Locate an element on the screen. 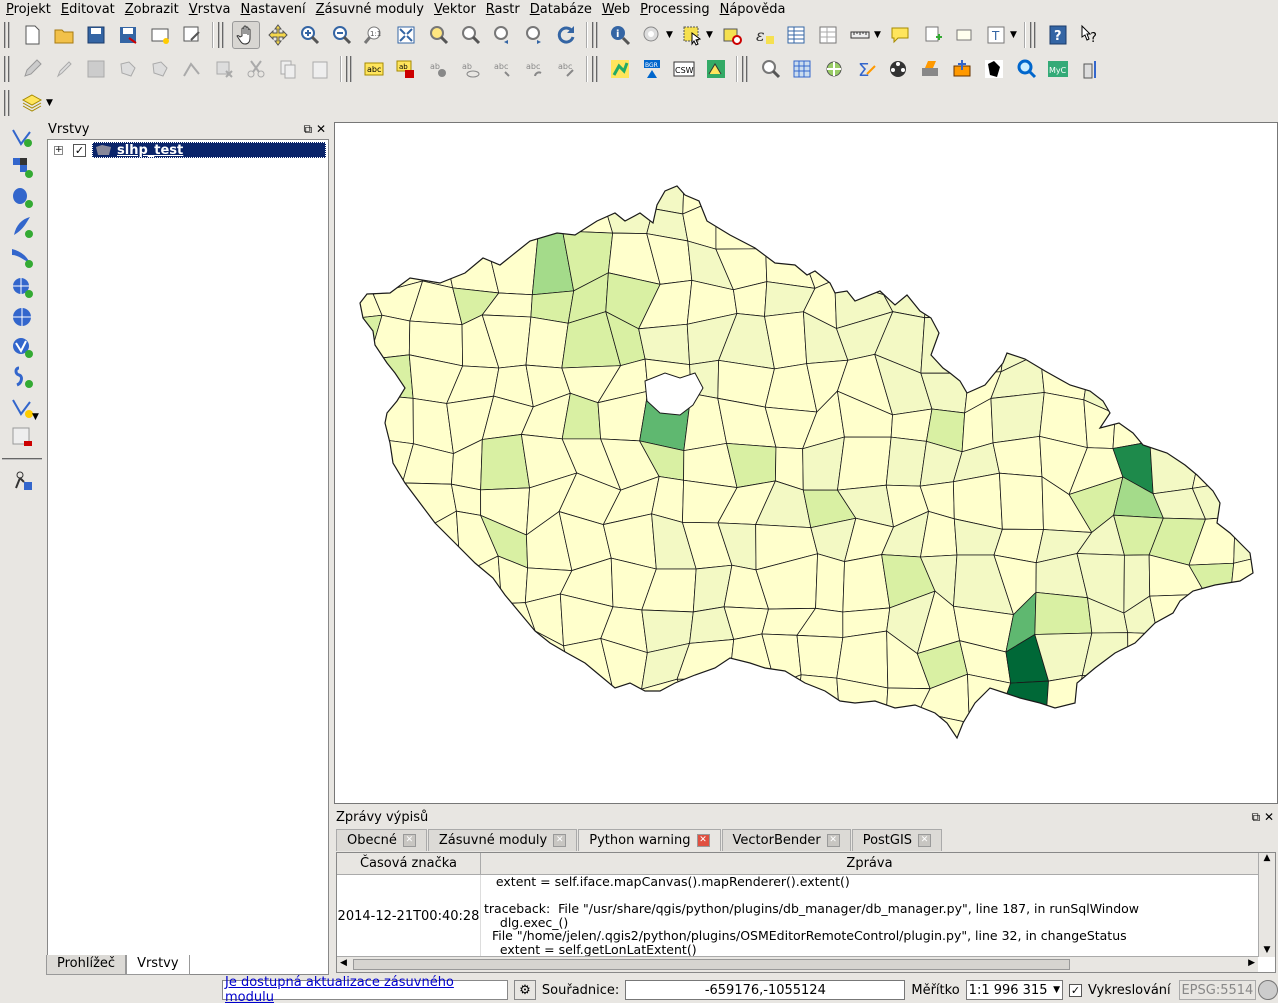 The image size is (1278, 1003). pan-icon is located at coordinates (246, 35).